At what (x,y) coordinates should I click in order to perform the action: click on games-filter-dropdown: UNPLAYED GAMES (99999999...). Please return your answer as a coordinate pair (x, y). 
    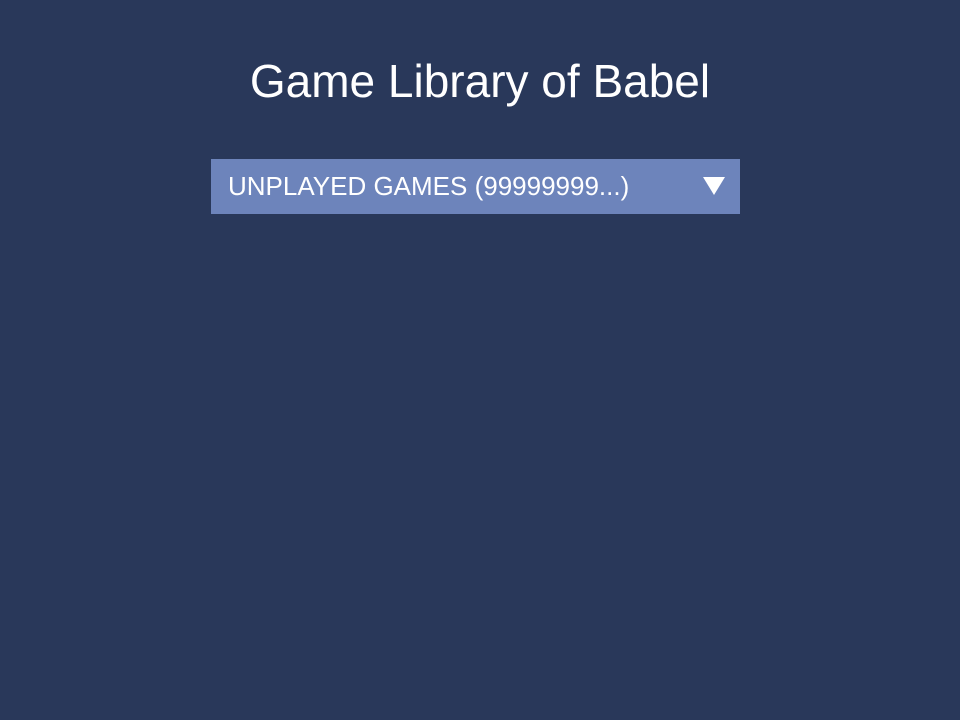
    Looking at the image, I should click on (475, 186).